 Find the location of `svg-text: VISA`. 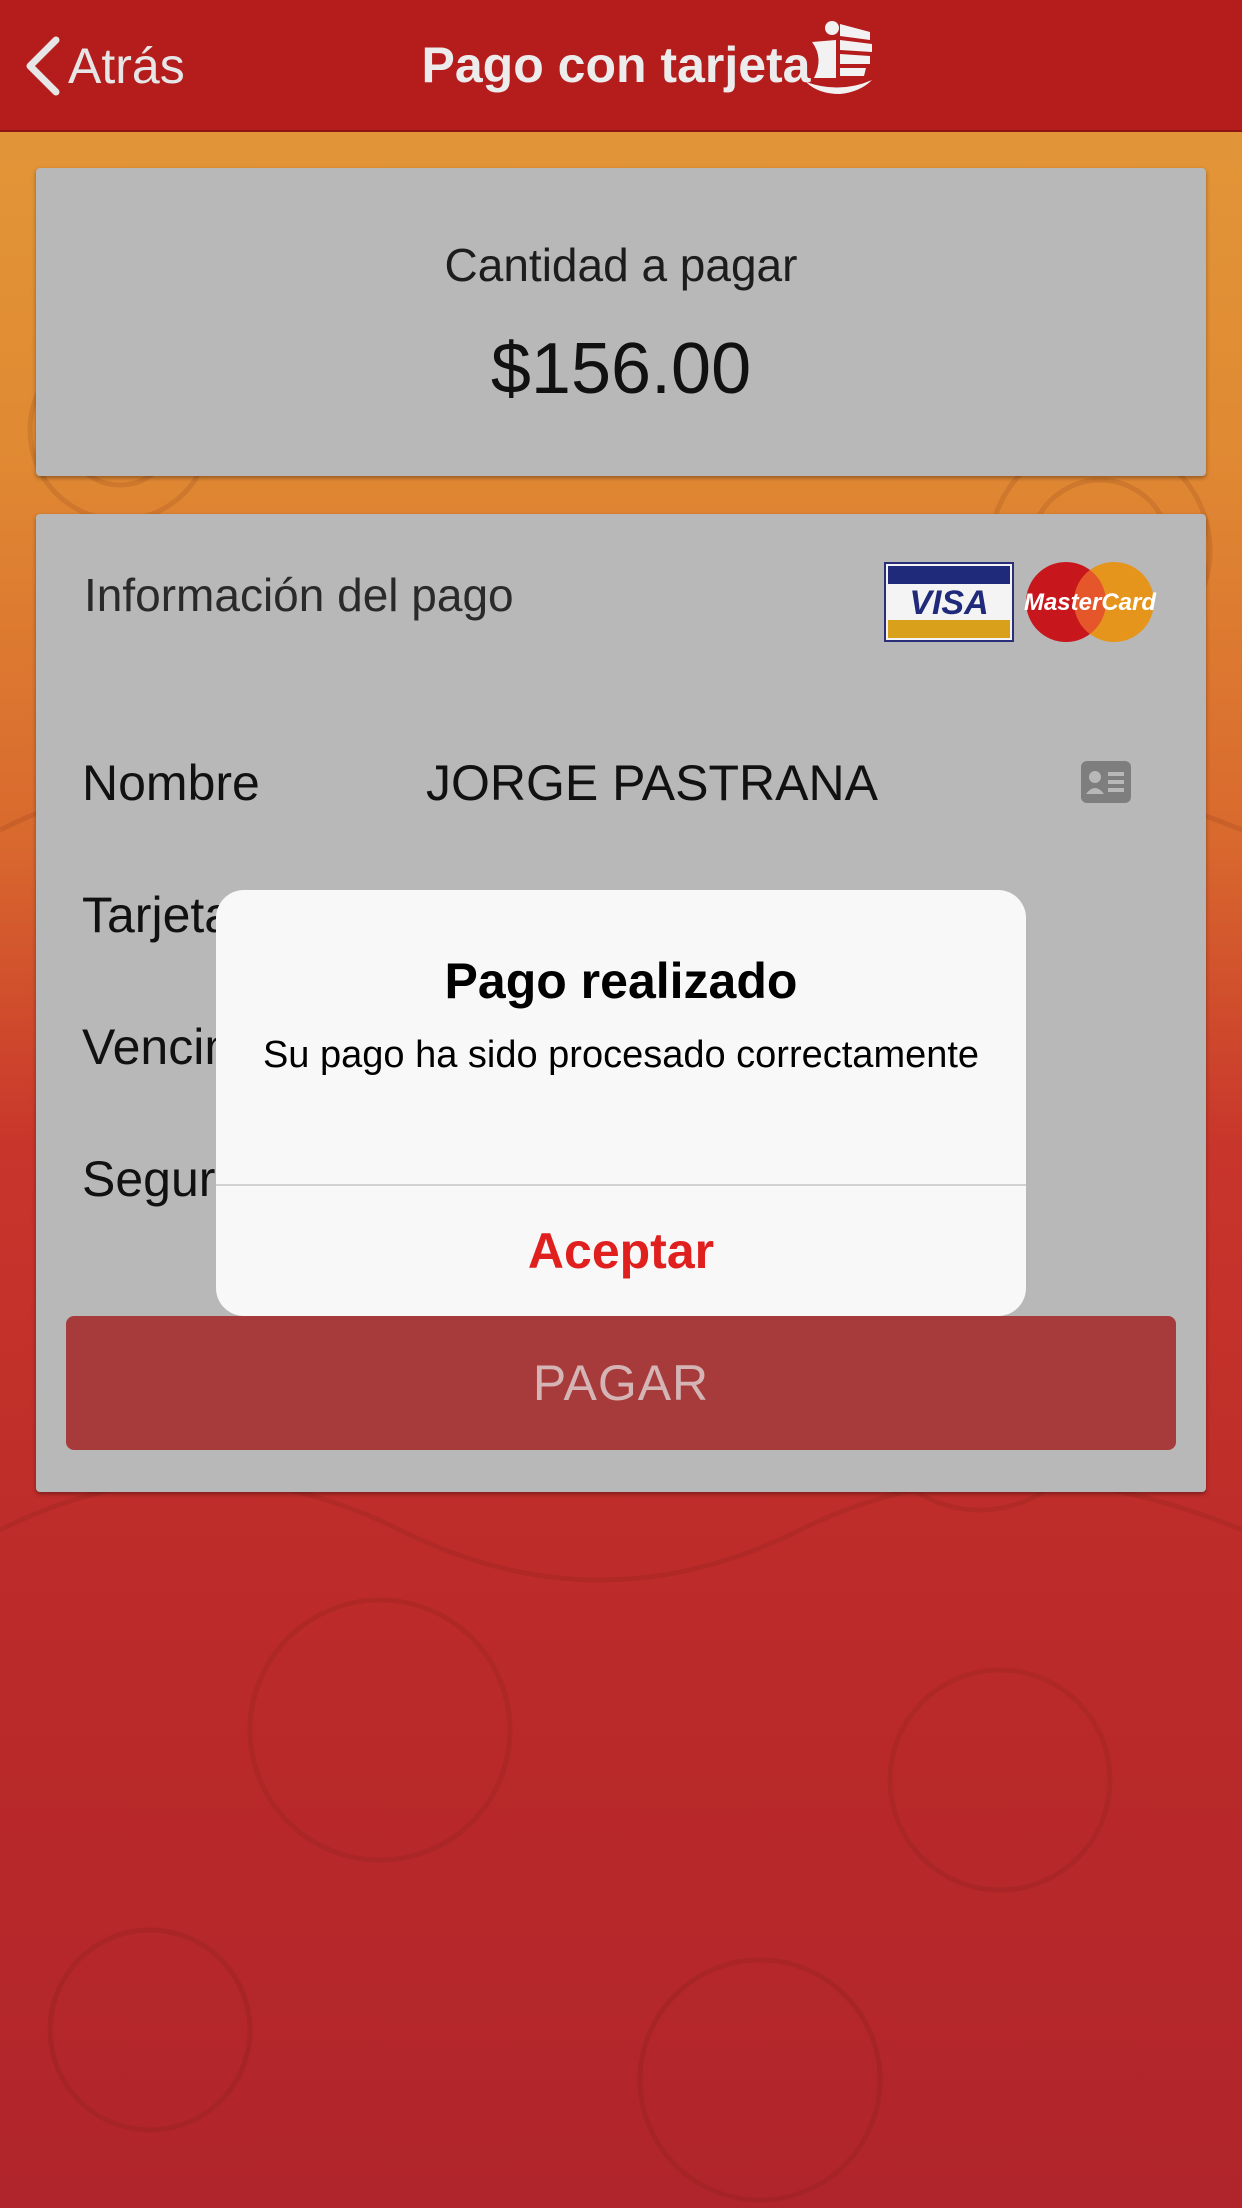

svg-text: VISA is located at coordinates (948, 603).